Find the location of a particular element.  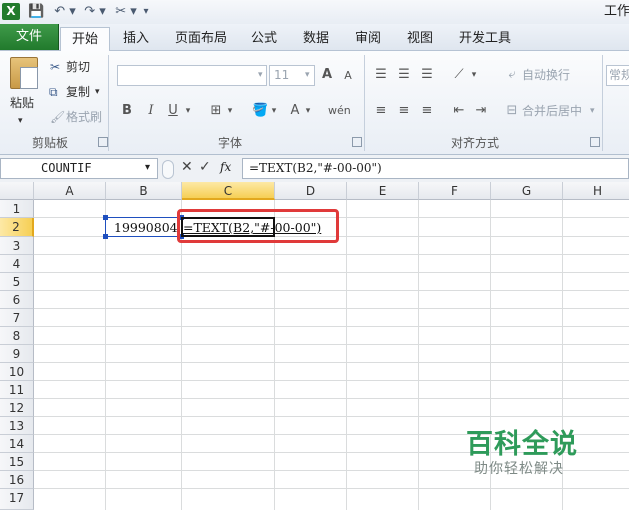

formula-input: =TEXT(B2,"#-00-00") is located at coordinates (435, 168).